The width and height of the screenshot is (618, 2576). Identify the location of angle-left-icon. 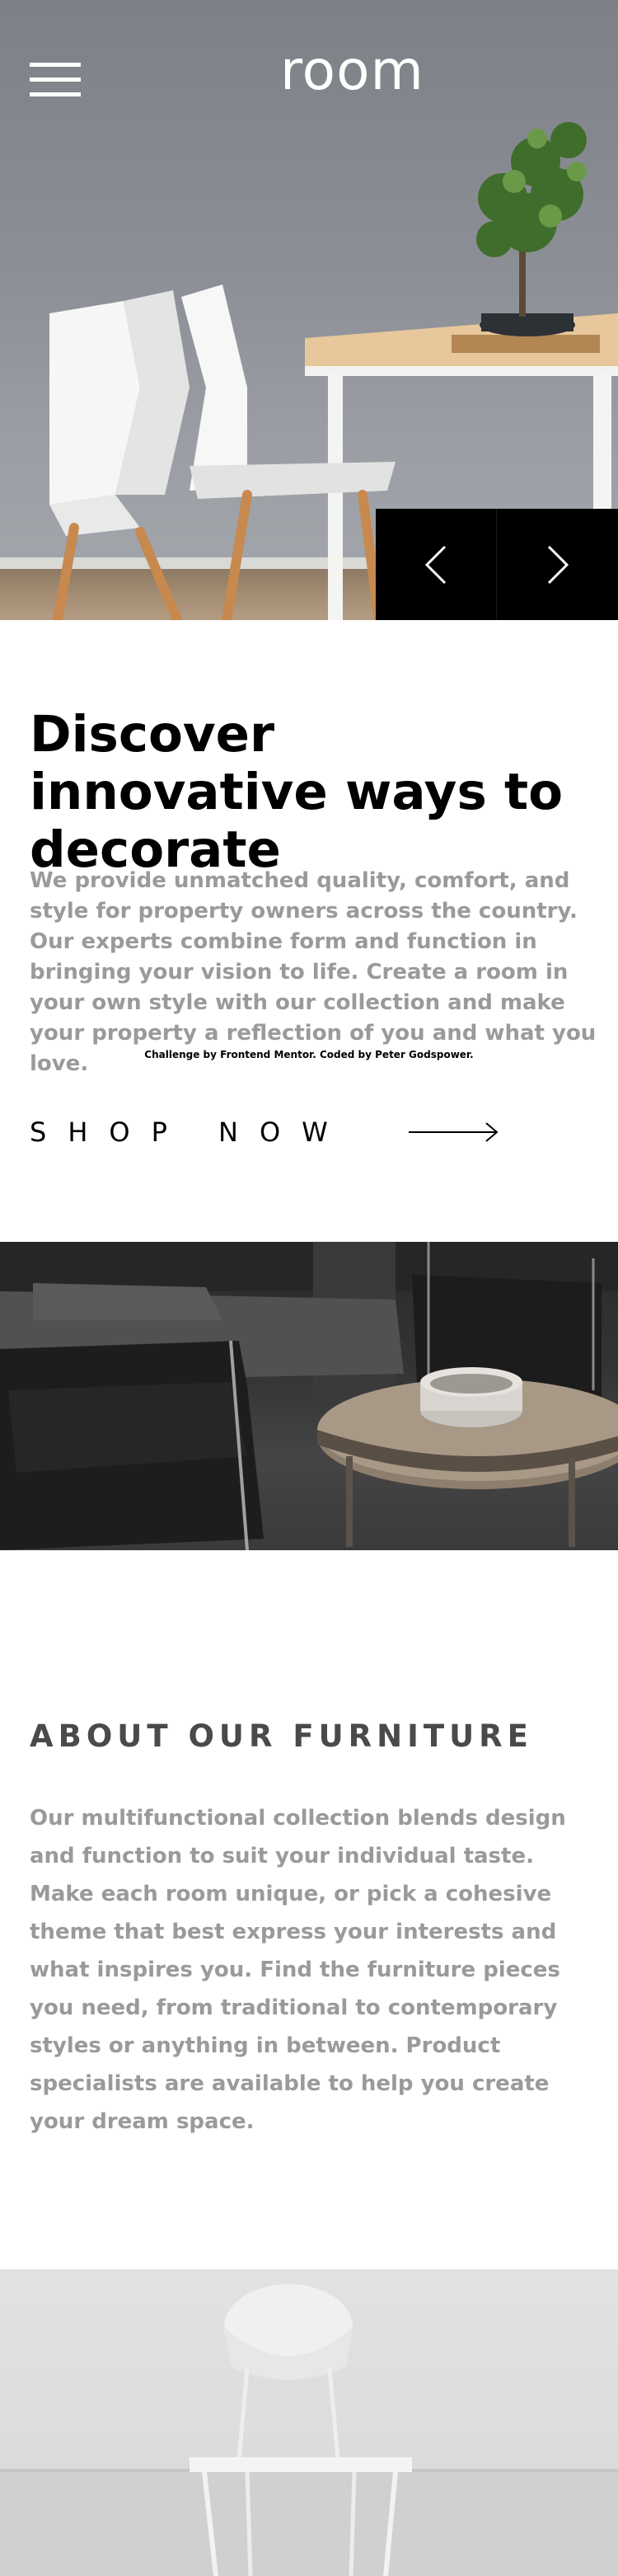
(435, 564).